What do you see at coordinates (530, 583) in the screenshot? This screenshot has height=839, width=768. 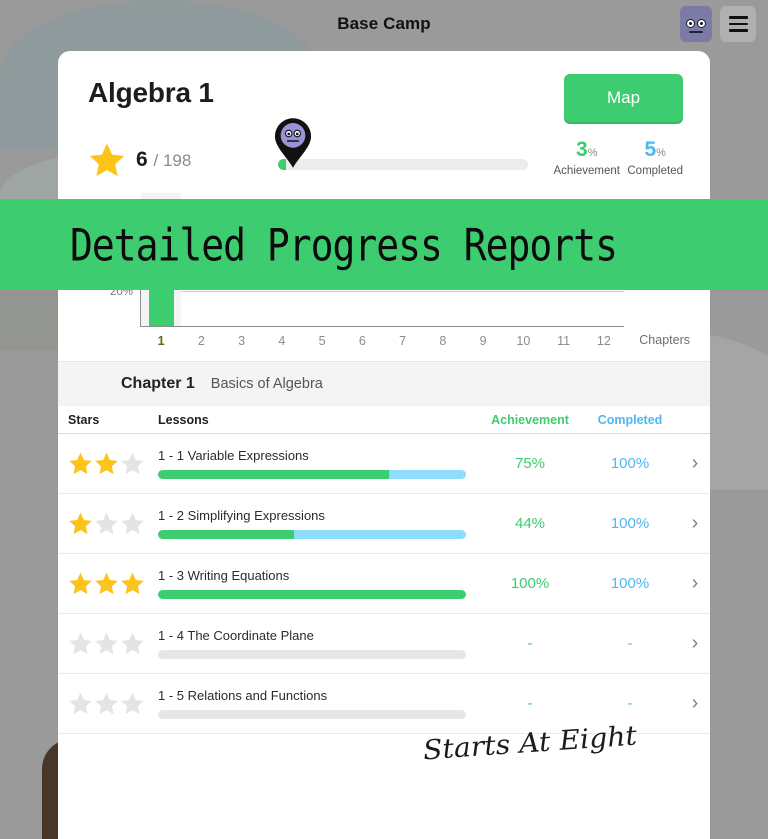 I see `lesson-achievement-value: 100%` at bounding box center [530, 583].